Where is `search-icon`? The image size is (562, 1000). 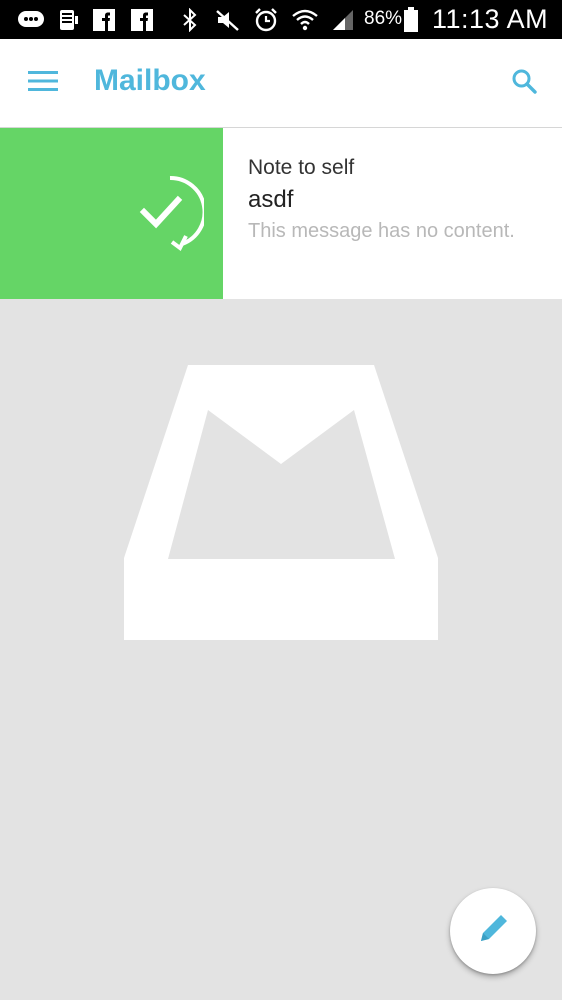
search-icon is located at coordinates (524, 83).